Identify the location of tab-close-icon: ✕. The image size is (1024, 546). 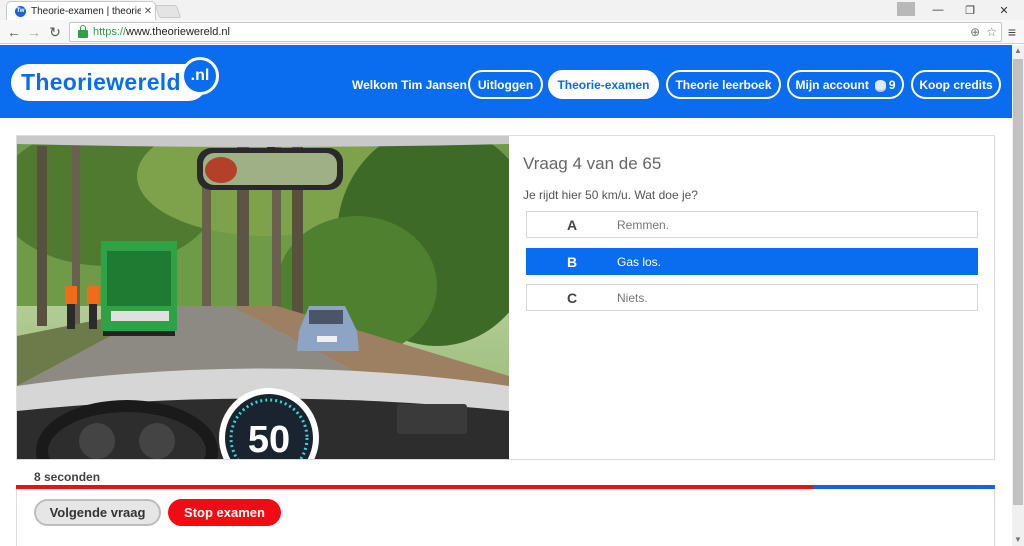
(148, 11).